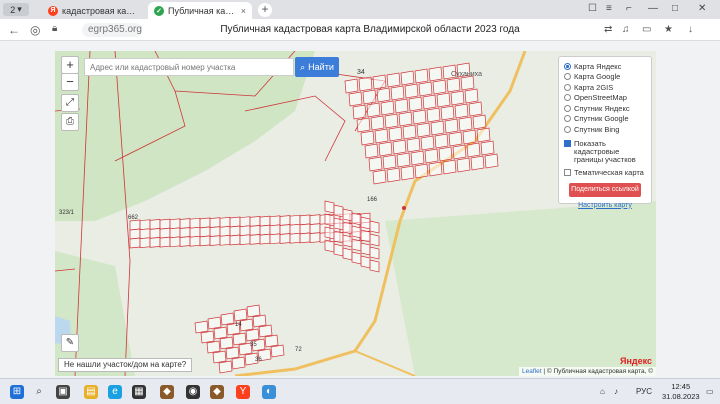  I want to click on reader-icon: ▭, so click(646, 29).